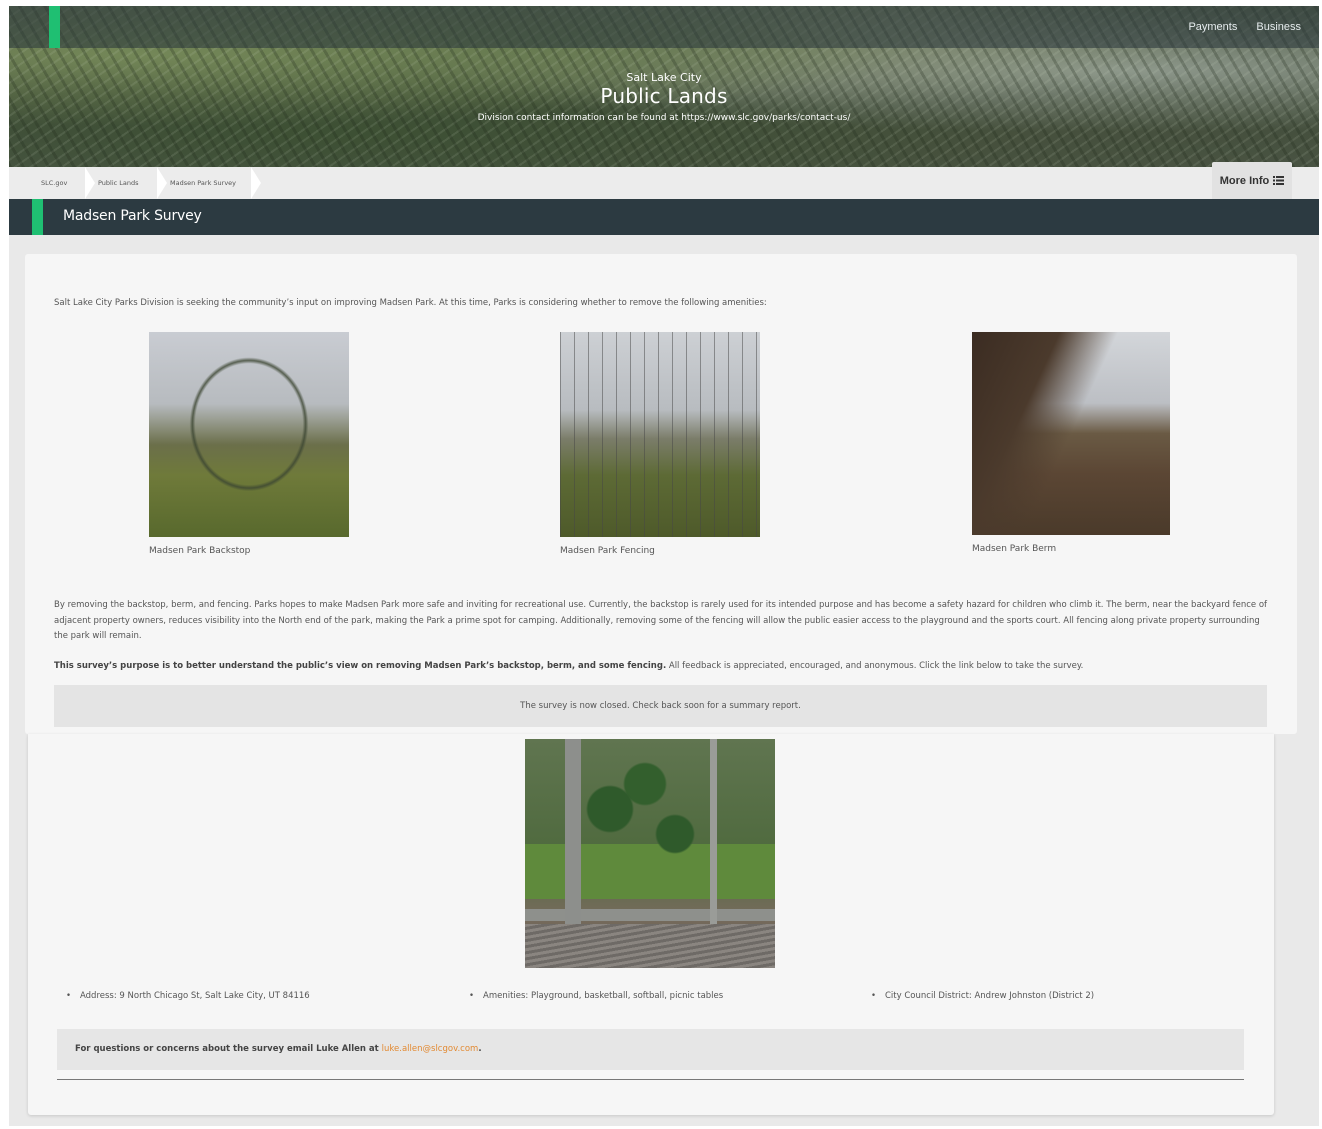  I want to click on breadcrumb-madsen-park-survey: Madsen Park Survey, so click(196, 183).